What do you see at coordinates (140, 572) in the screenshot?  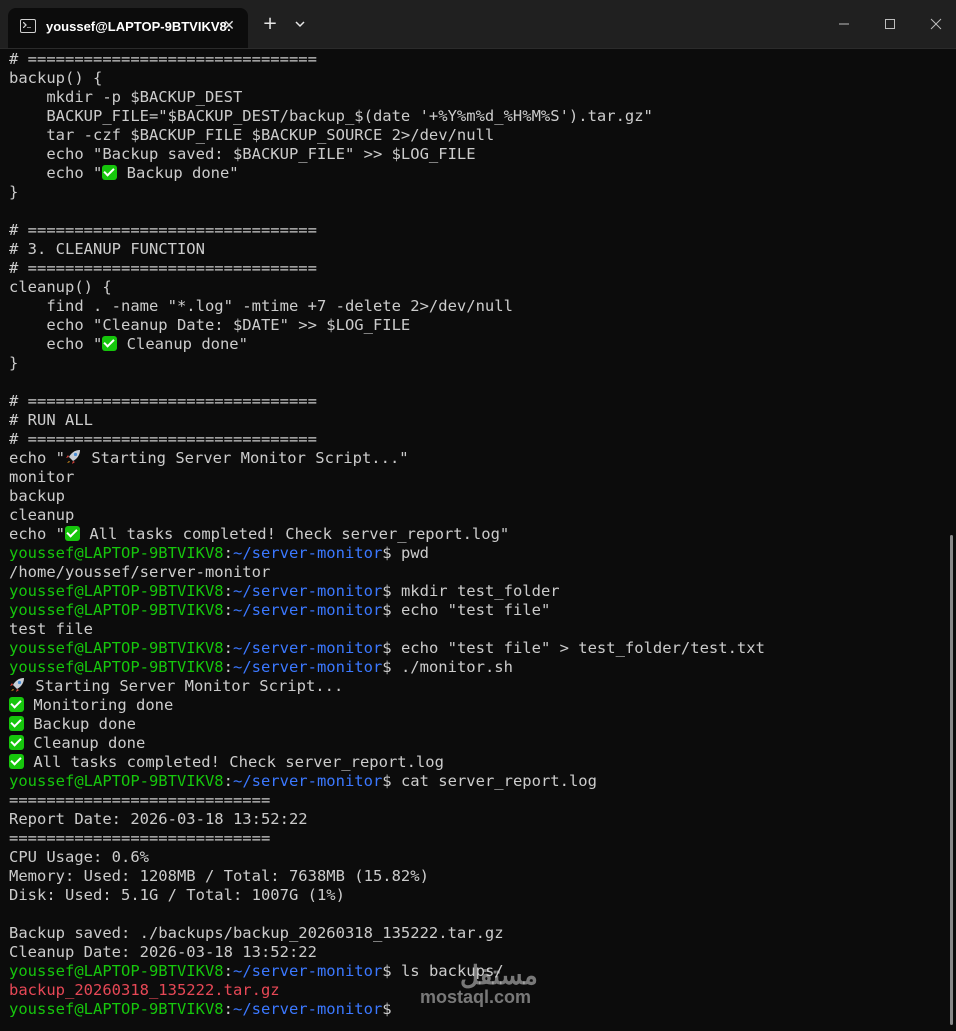 I see `output-line: /home/youssef/server-monitor` at bounding box center [140, 572].